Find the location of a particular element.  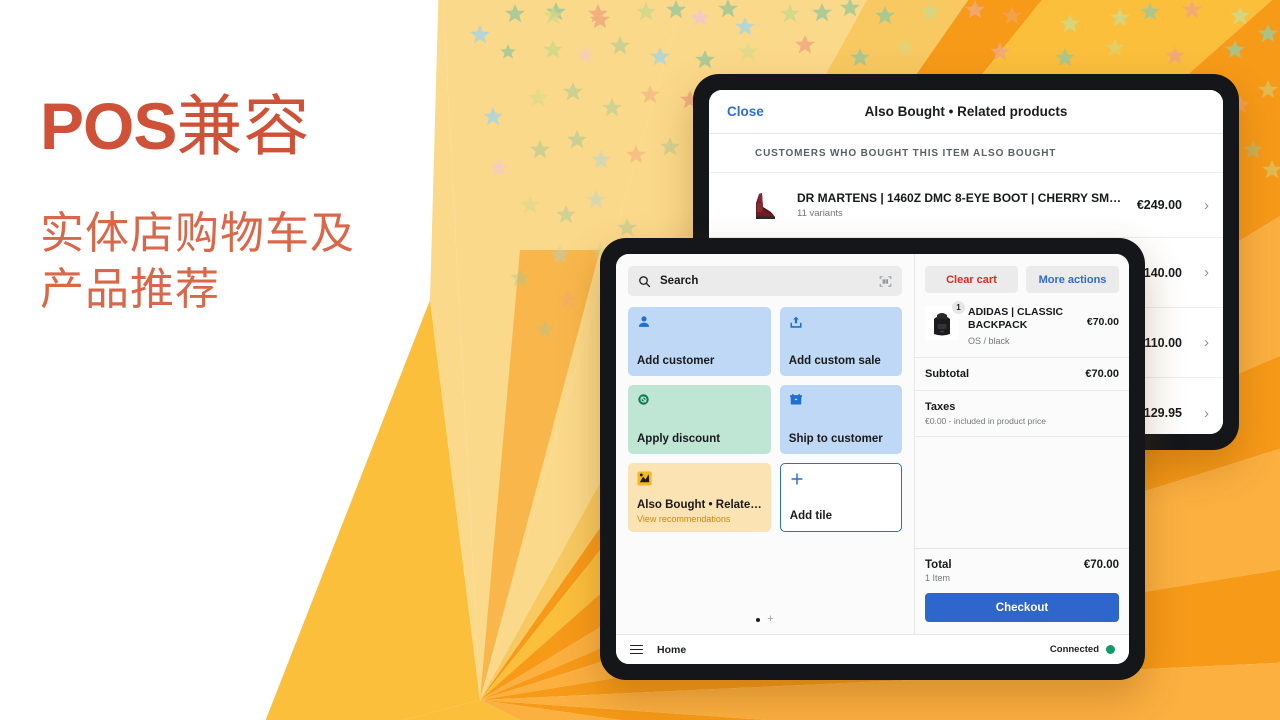

tile-label: Add tile is located at coordinates (810, 515).